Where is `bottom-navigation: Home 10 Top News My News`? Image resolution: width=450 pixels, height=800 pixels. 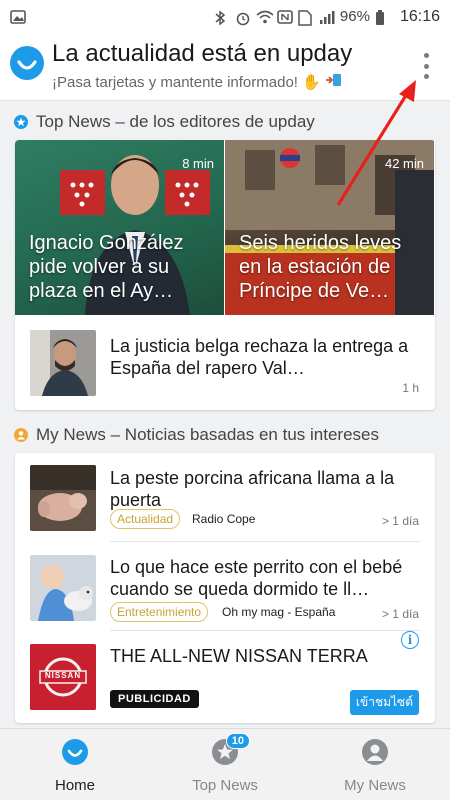 bottom-navigation: Home 10 Top News My News is located at coordinates (225, 764).